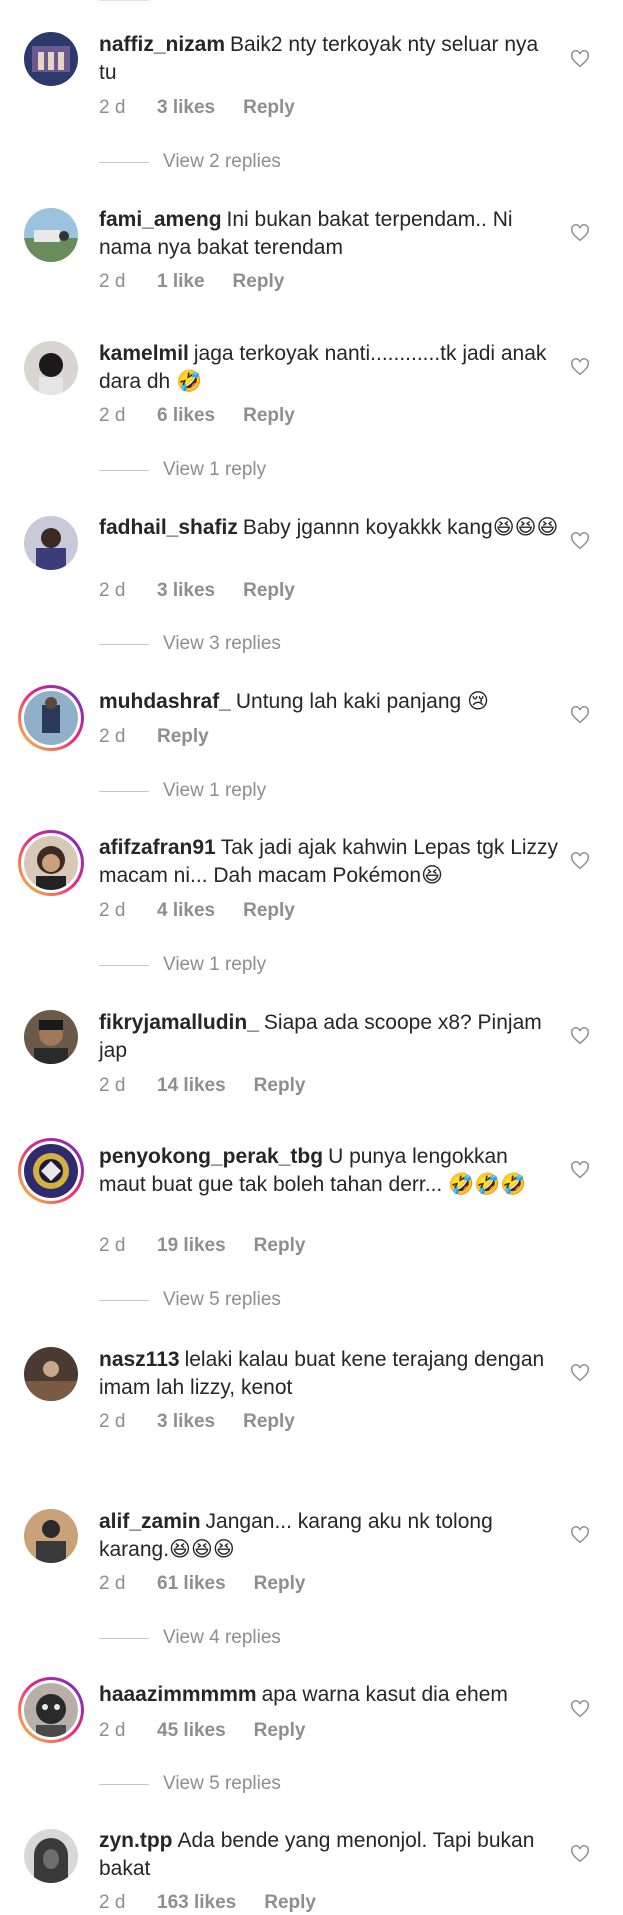  I want to click on emoji: 😆, so click(432, 875).